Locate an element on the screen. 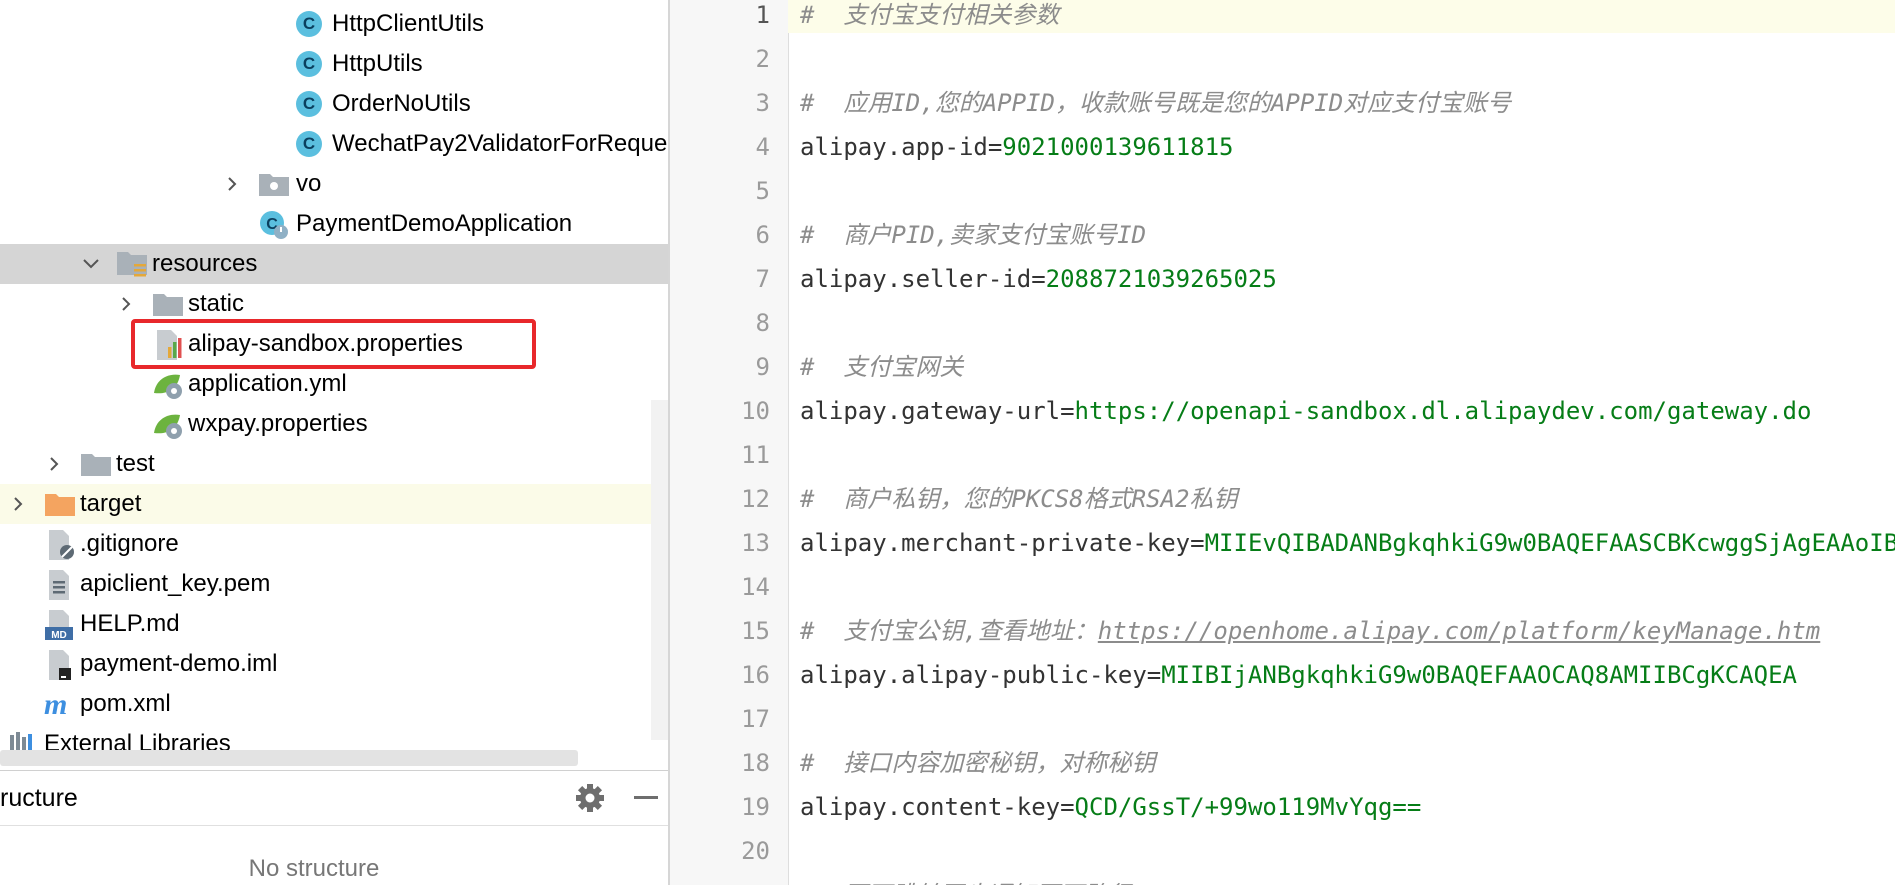 This screenshot has width=1895, height=885. code-comment: # 支付宝支付相关参数 is located at coordinates (930, 15).